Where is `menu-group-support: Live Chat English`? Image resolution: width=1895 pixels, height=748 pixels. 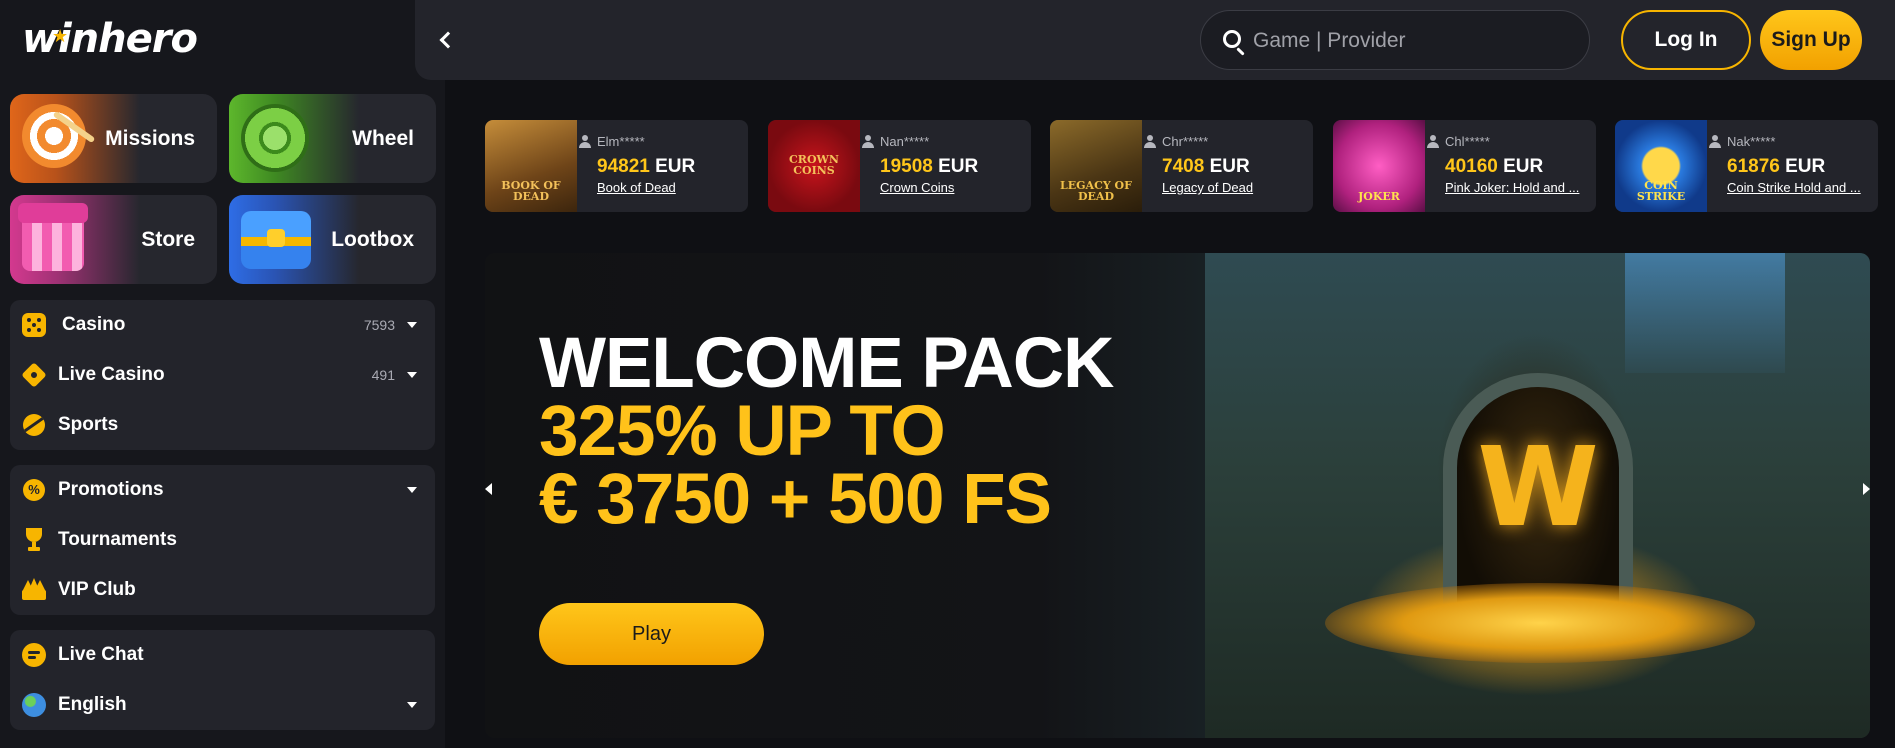
menu-group-support: Live Chat English is located at coordinates (222, 680).